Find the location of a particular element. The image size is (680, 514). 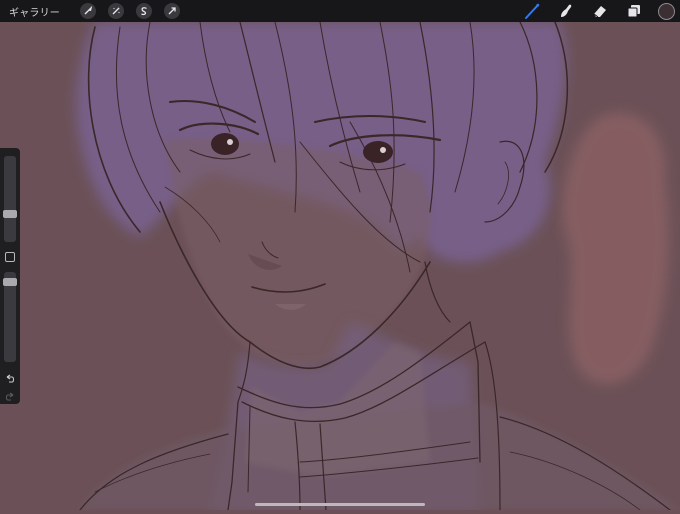

wrench-icon is located at coordinates (88, 11).